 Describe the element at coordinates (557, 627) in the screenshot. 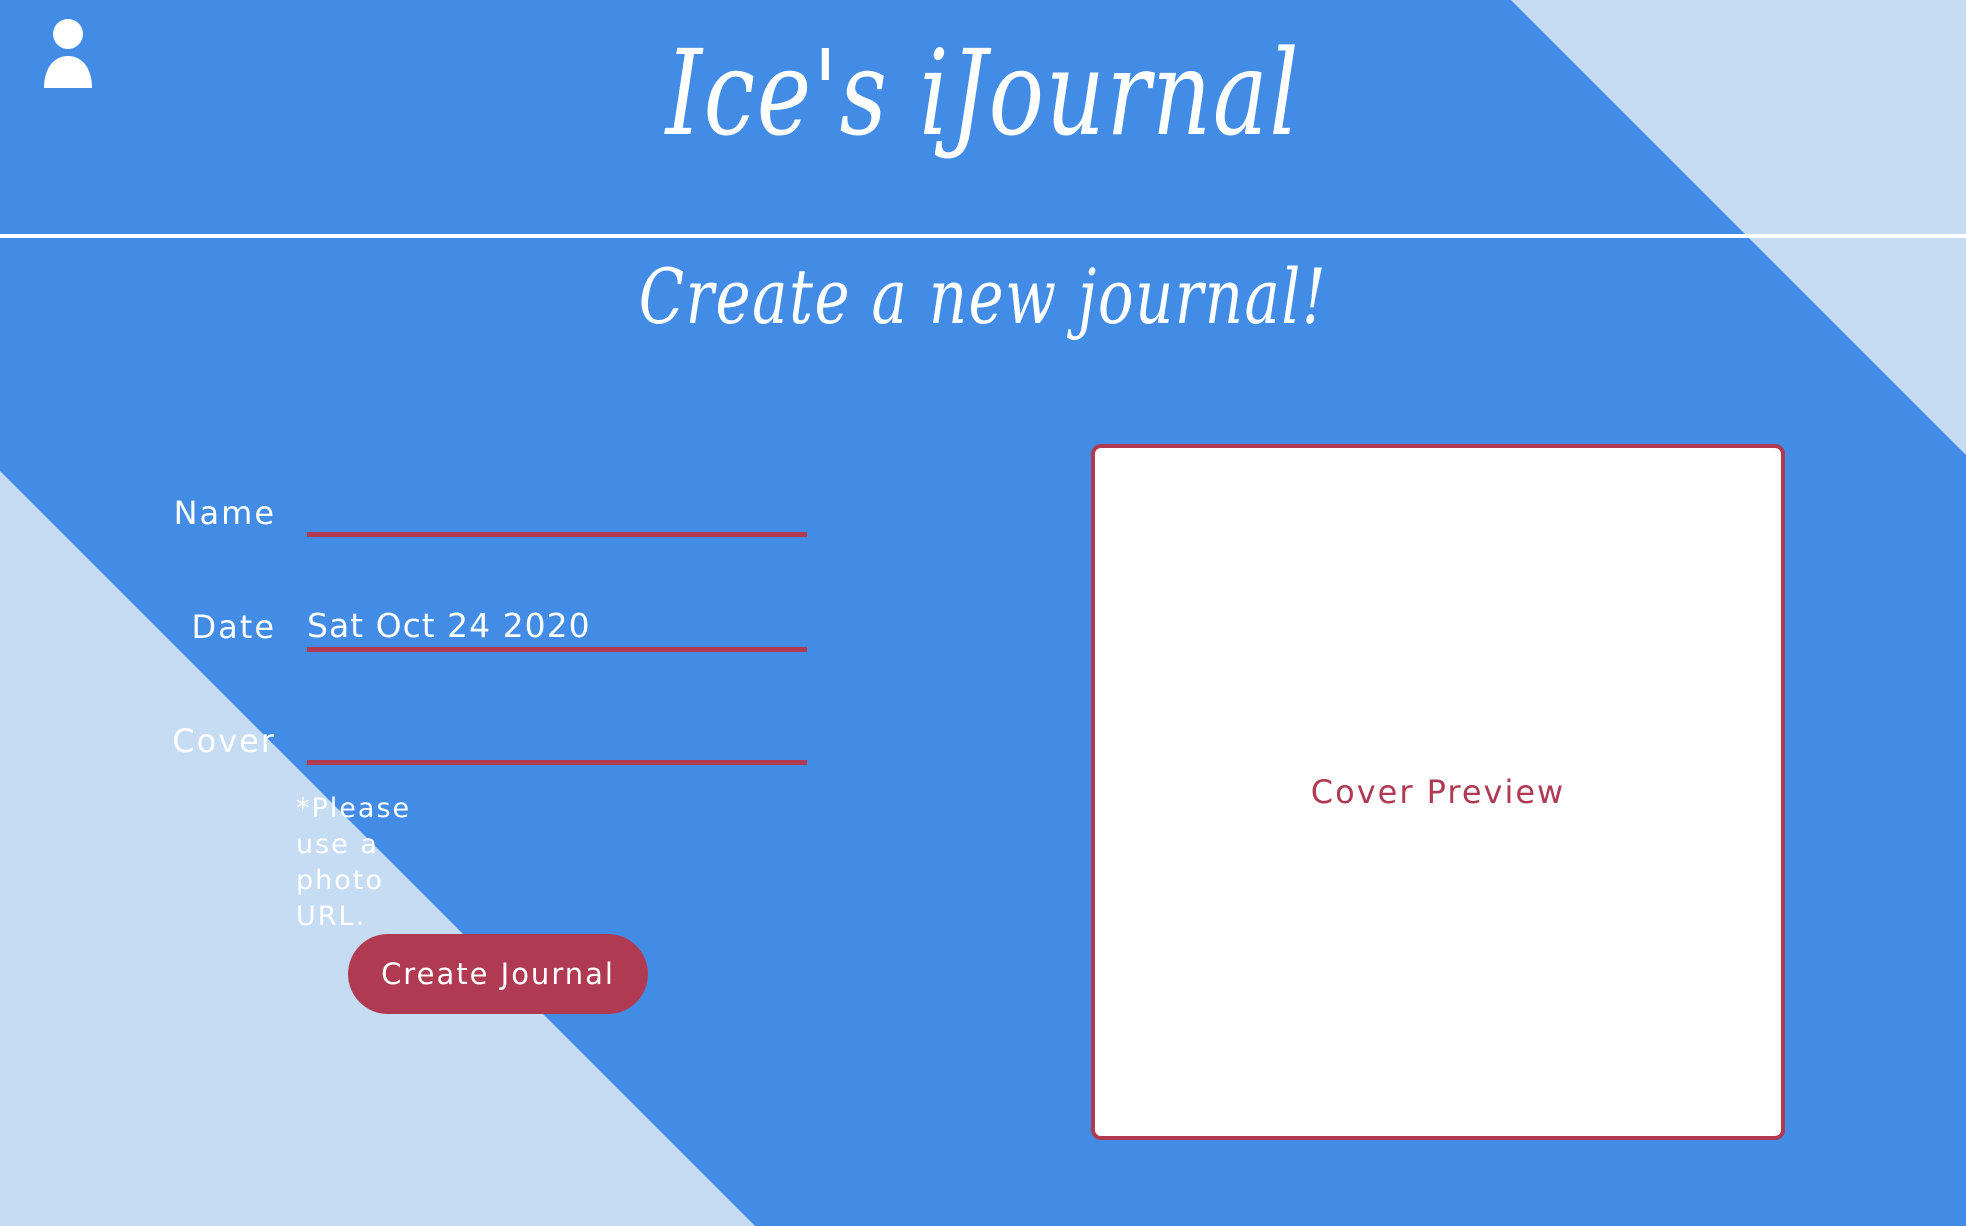

I see `date-input` at that location.